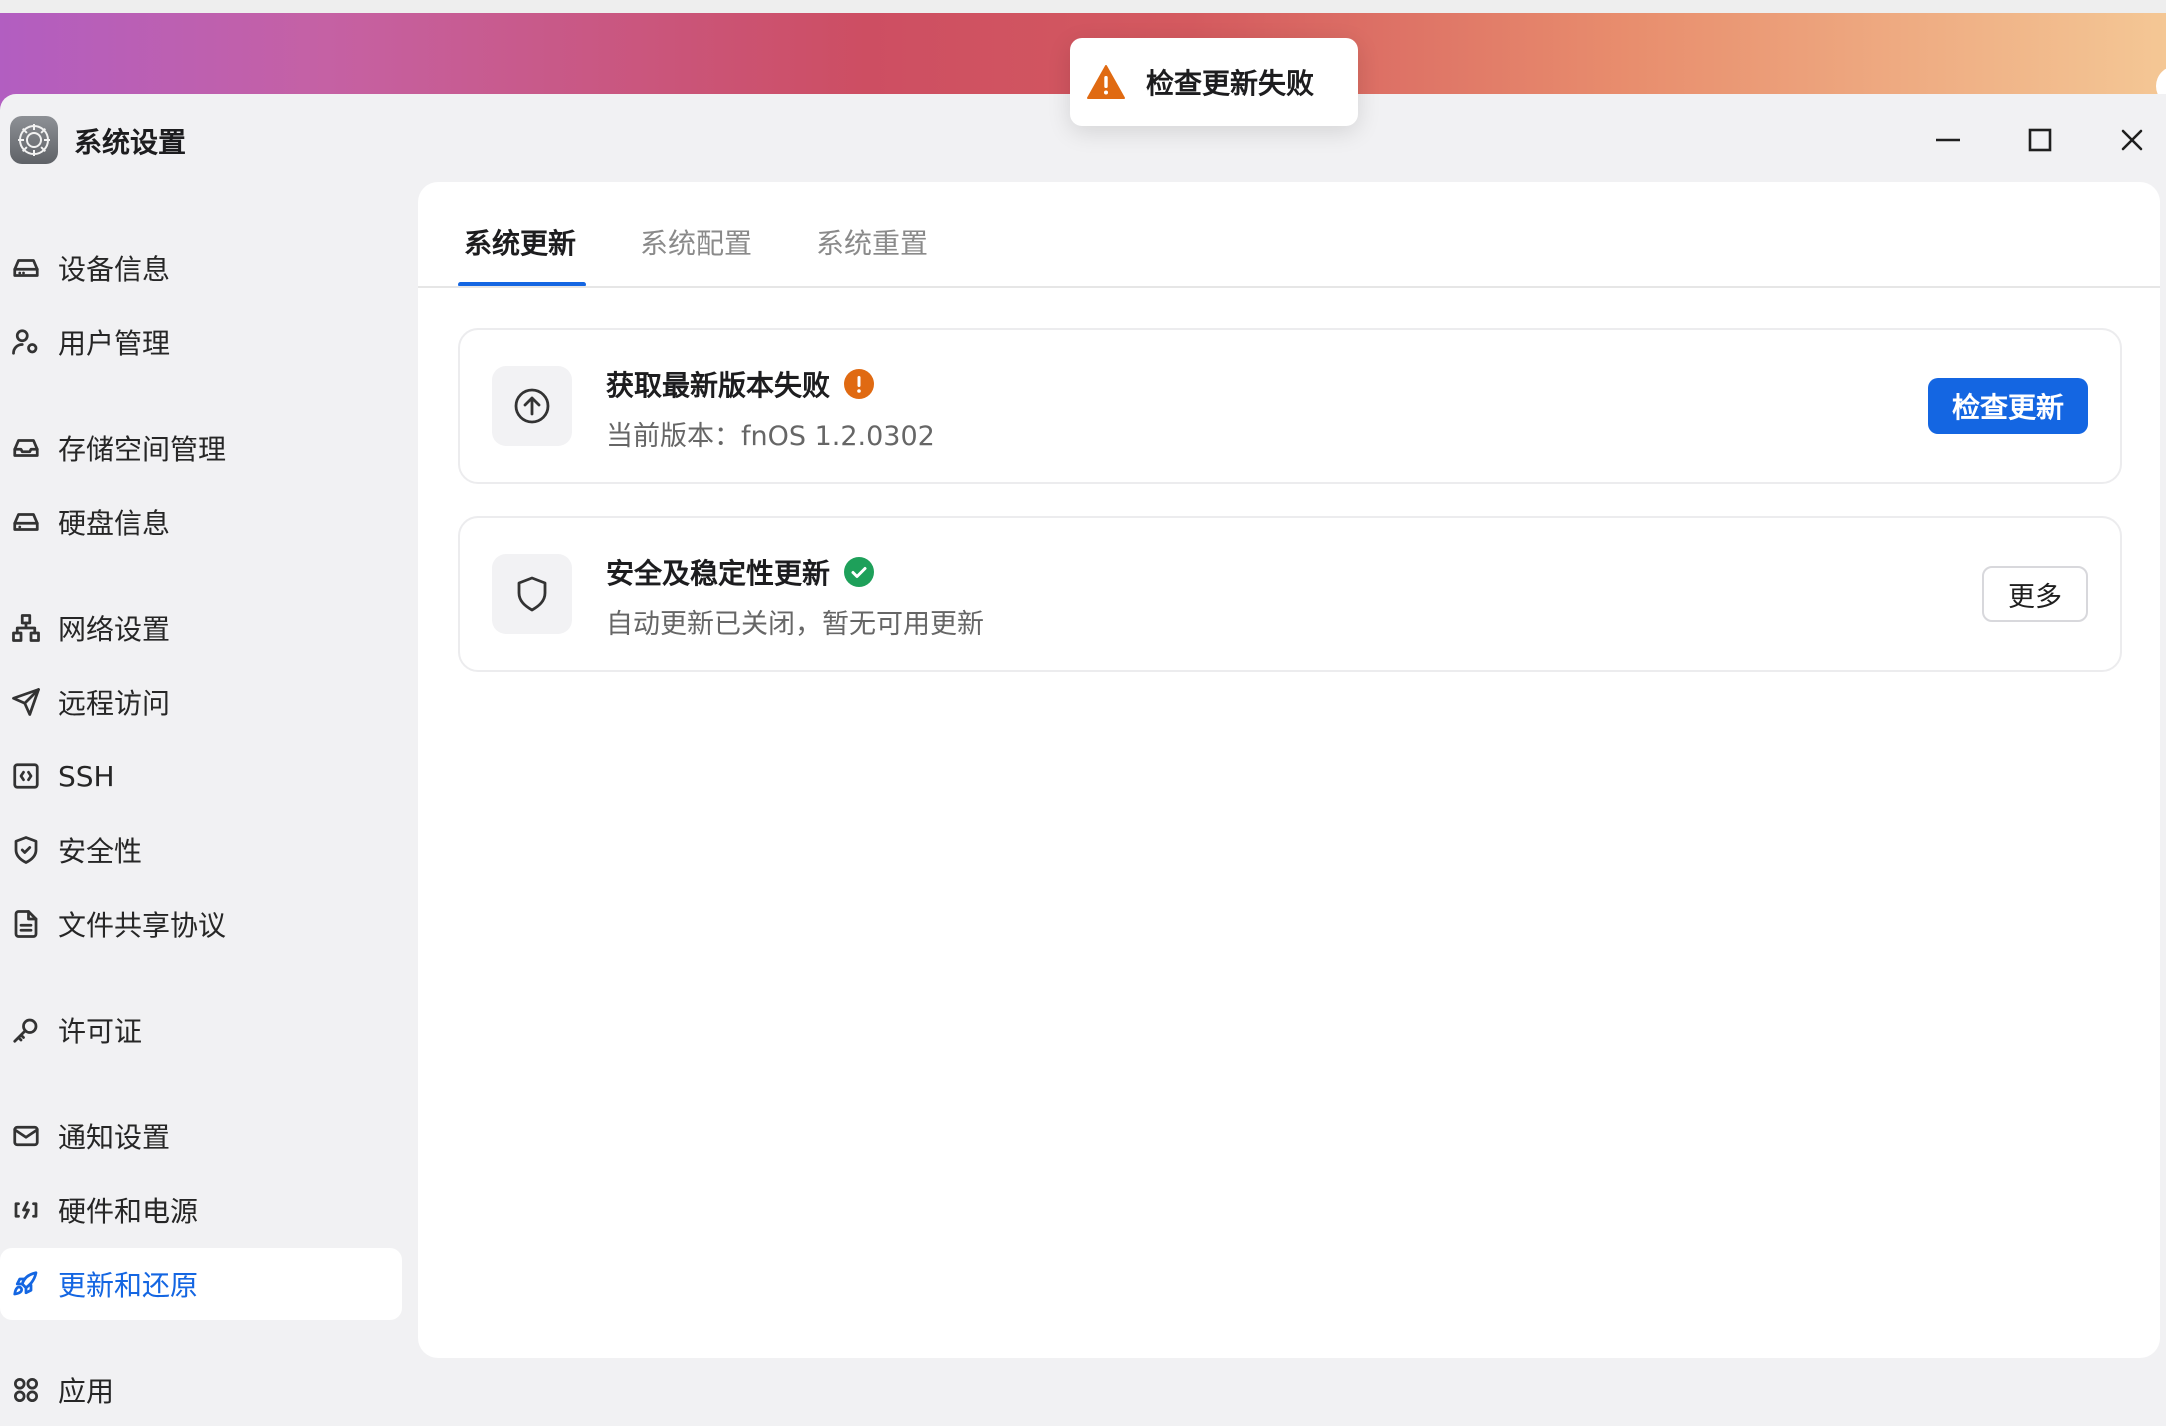 The width and height of the screenshot is (2166, 1426). Describe the element at coordinates (26, 1210) in the screenshot. I see `power-plug-icon` at that location.